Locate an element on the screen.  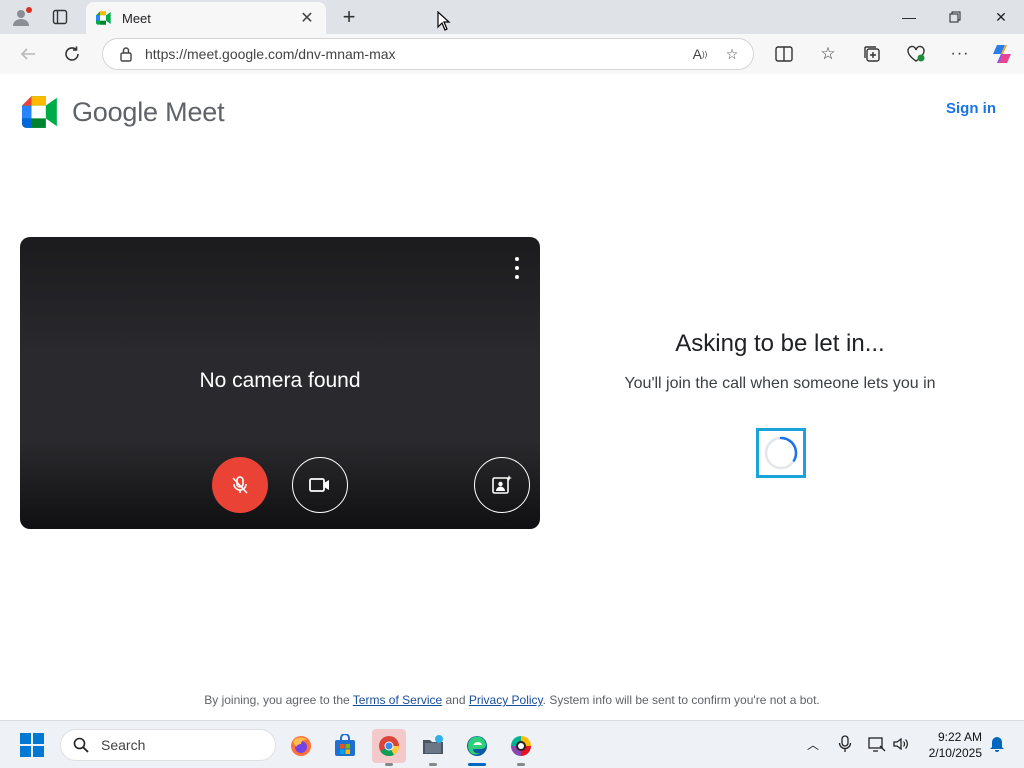
terms-of-service-link: Terms of Service is located at coordinates (397, 700).